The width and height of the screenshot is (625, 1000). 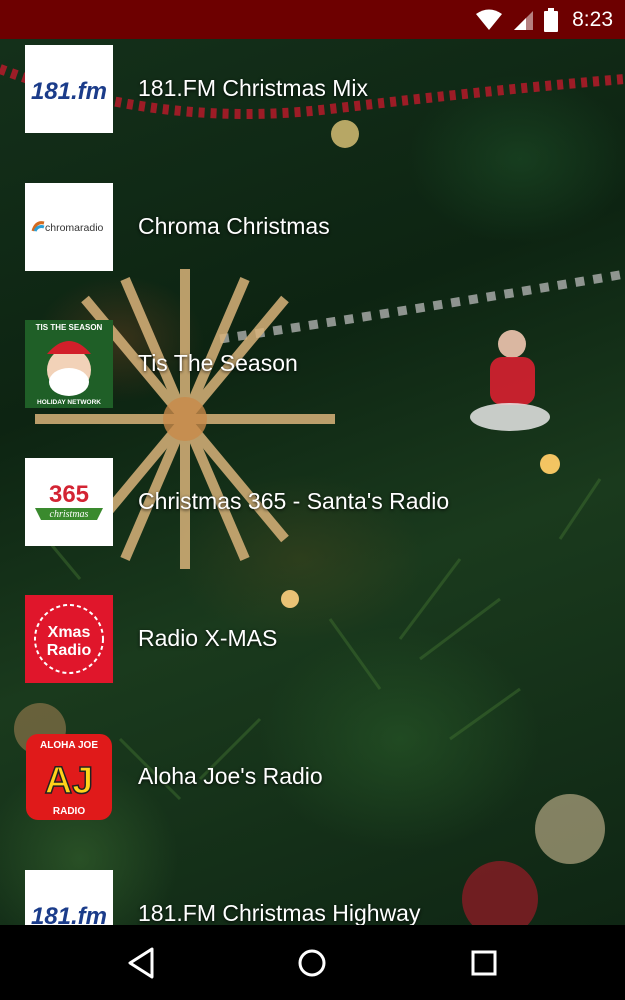 I want to click on aloha-joe-logo: ALOHA JOE AJ RADIO, so click(x=69, y=777).